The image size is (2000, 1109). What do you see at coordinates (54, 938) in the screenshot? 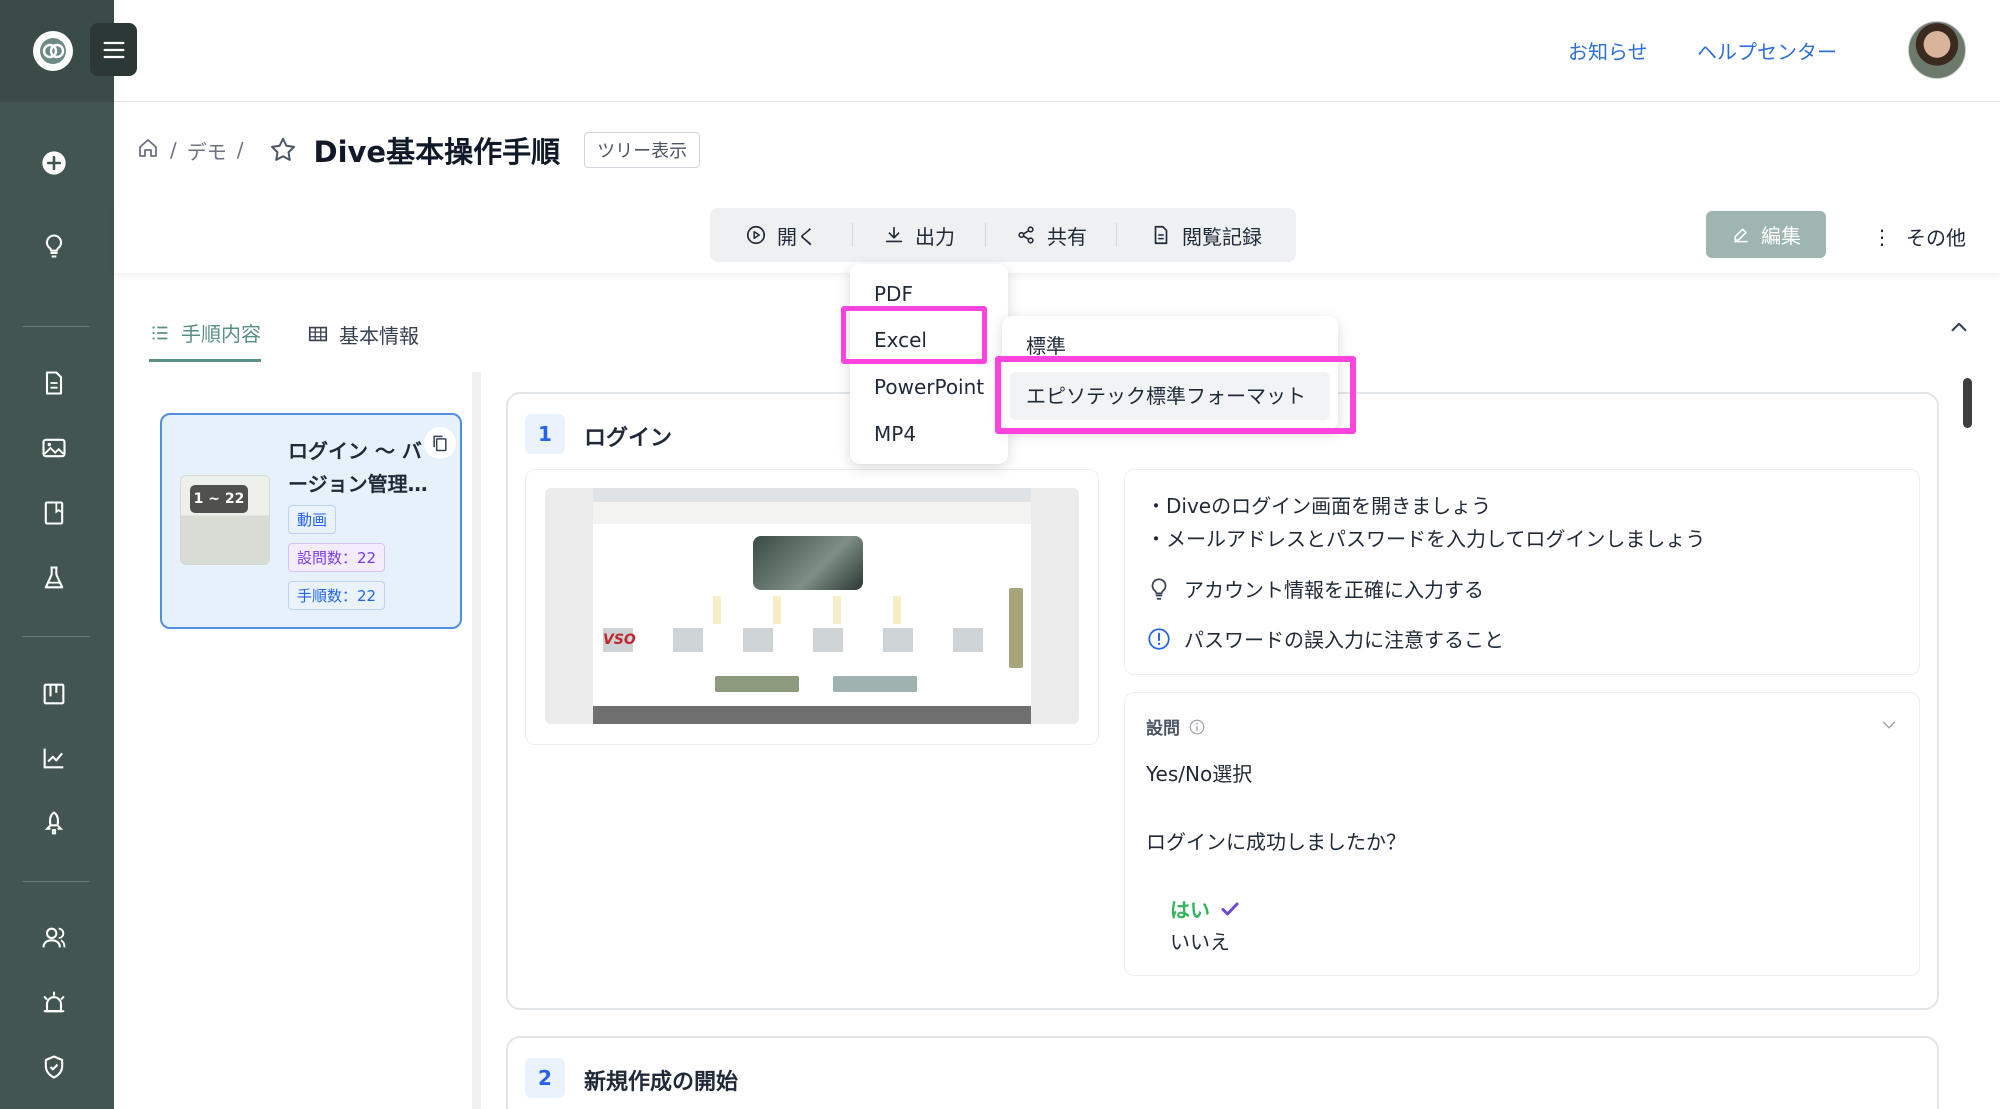
I see `sidebar-item-users` at bounding box center [54, 938].